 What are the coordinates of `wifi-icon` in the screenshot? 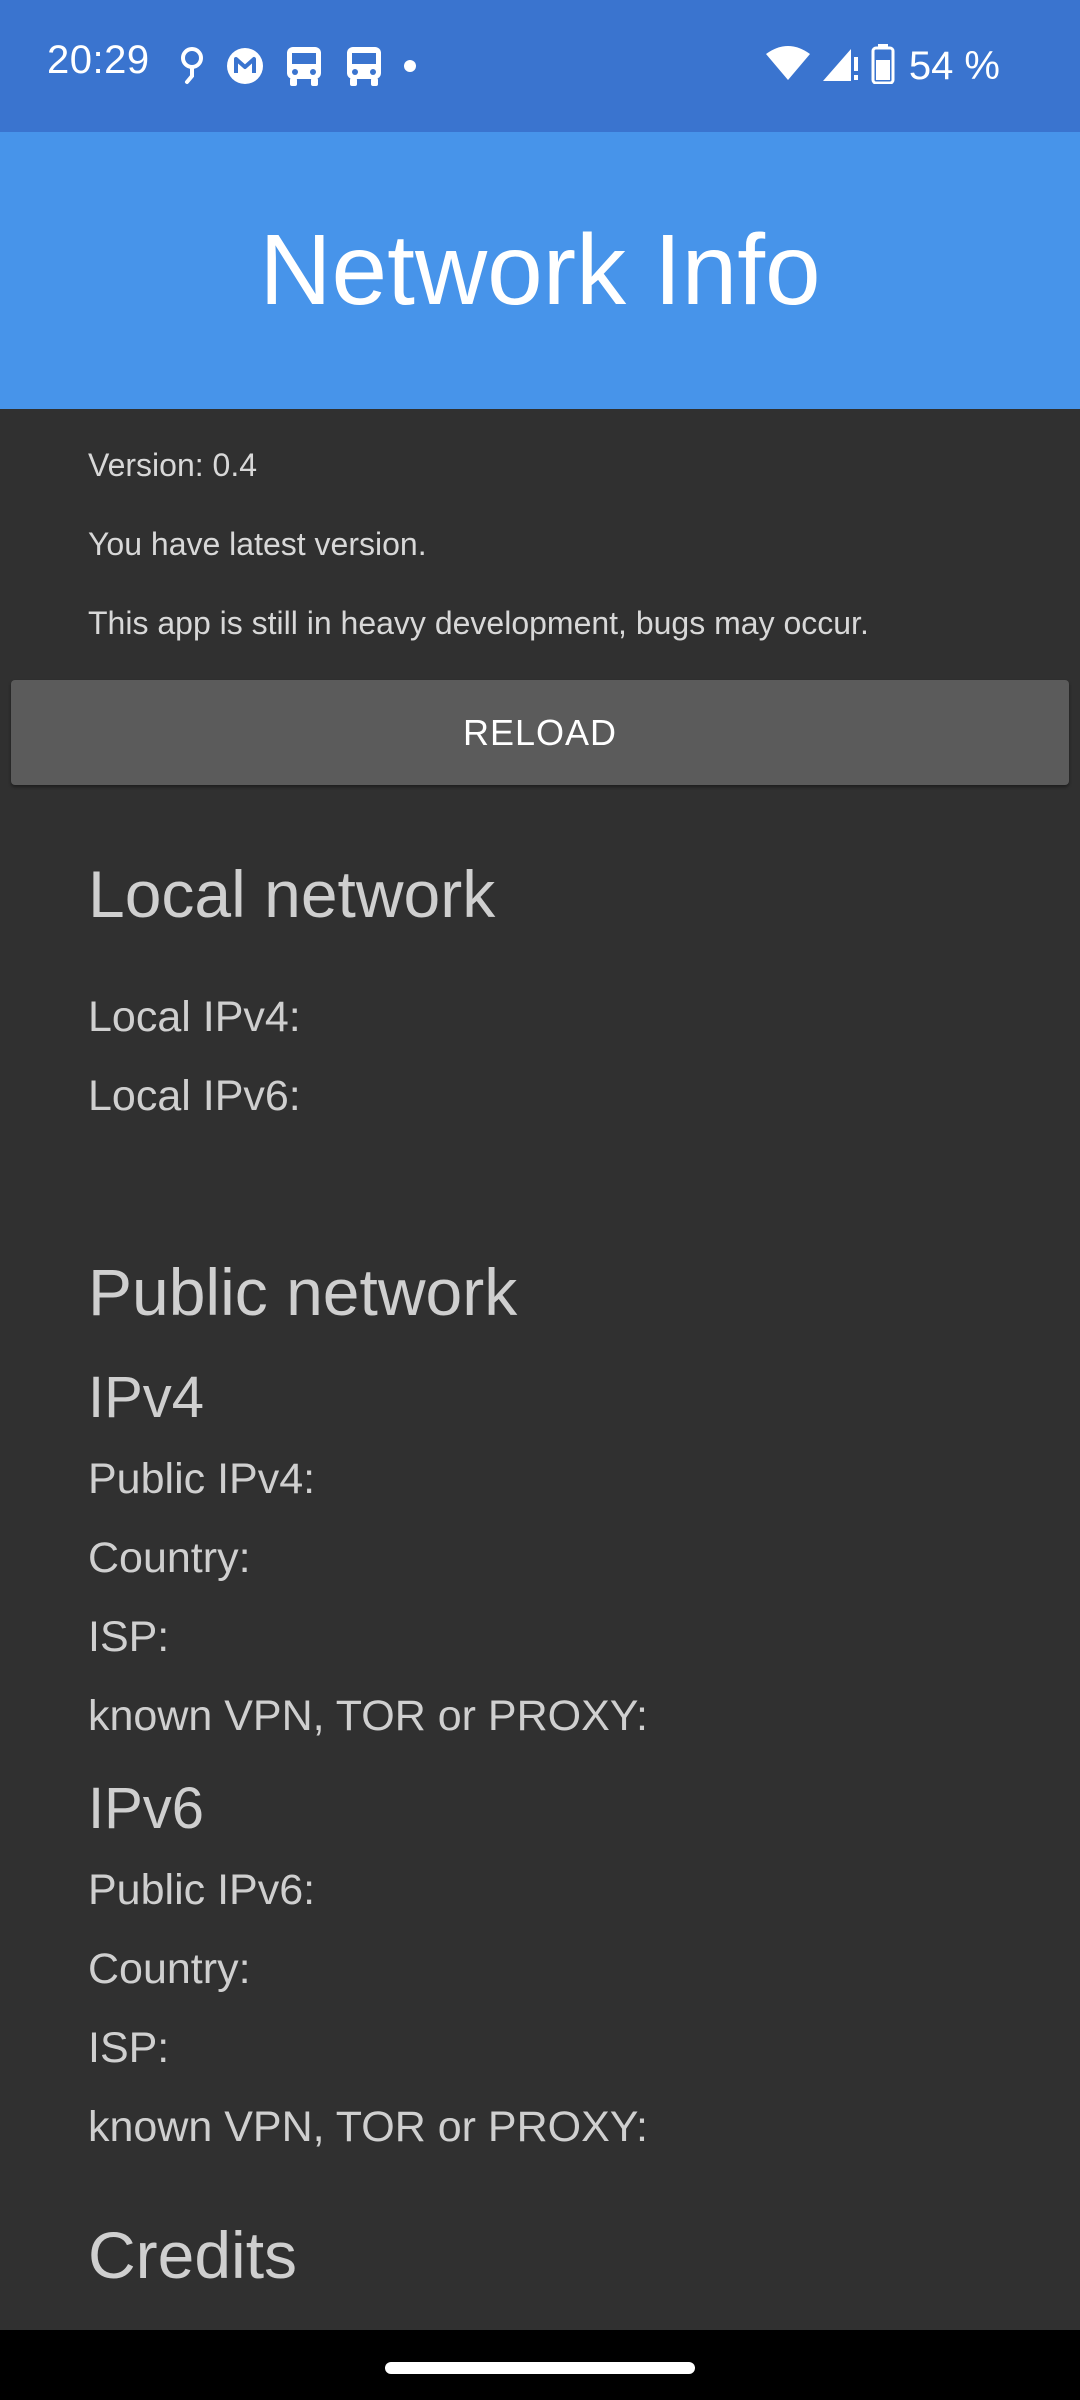 It's located at (788, 66).